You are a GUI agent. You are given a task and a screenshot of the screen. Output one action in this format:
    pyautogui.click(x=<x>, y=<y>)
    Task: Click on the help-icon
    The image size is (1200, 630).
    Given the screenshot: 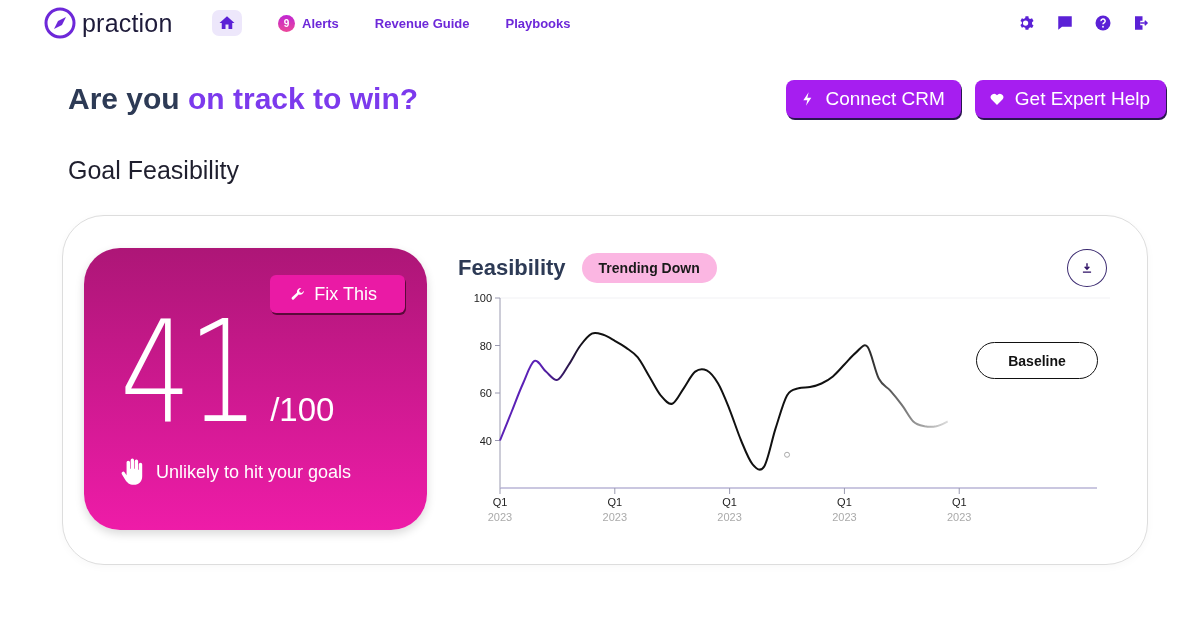 What is the action you would take?
    pyautogui.click(x=1103, y=23)
    